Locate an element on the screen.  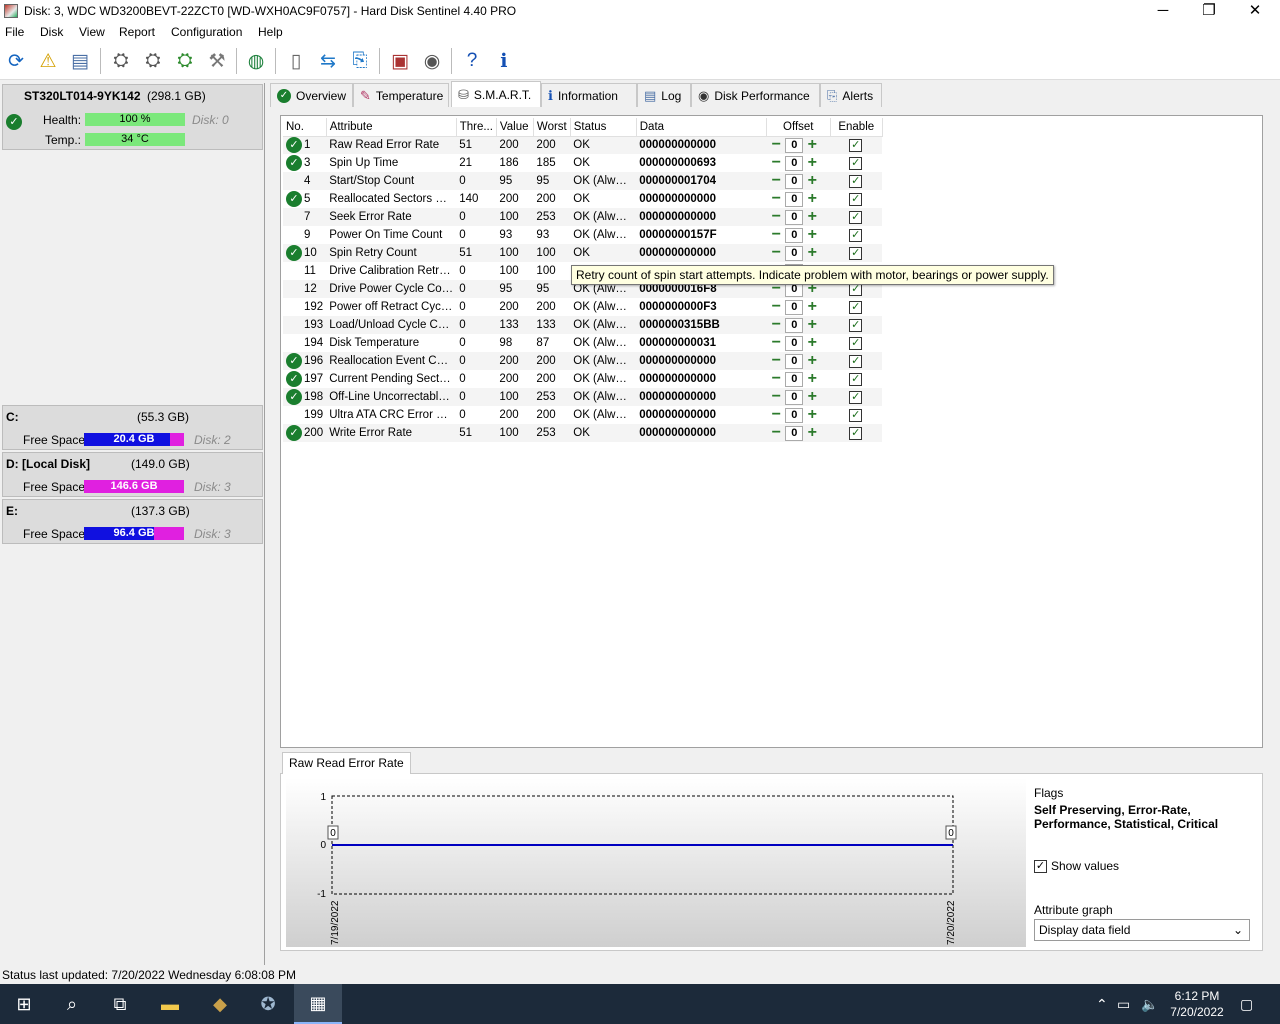
minimize-button: ─ is located at coordinates (1163, 11).